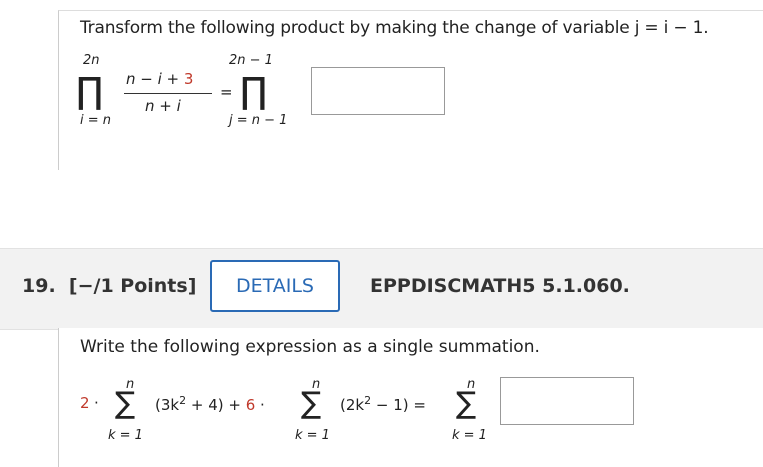 Image resolution: width=763 pixels, height=467 pixels. I want to click on sum3-lower-limit: k = 1, so click(469, 435).